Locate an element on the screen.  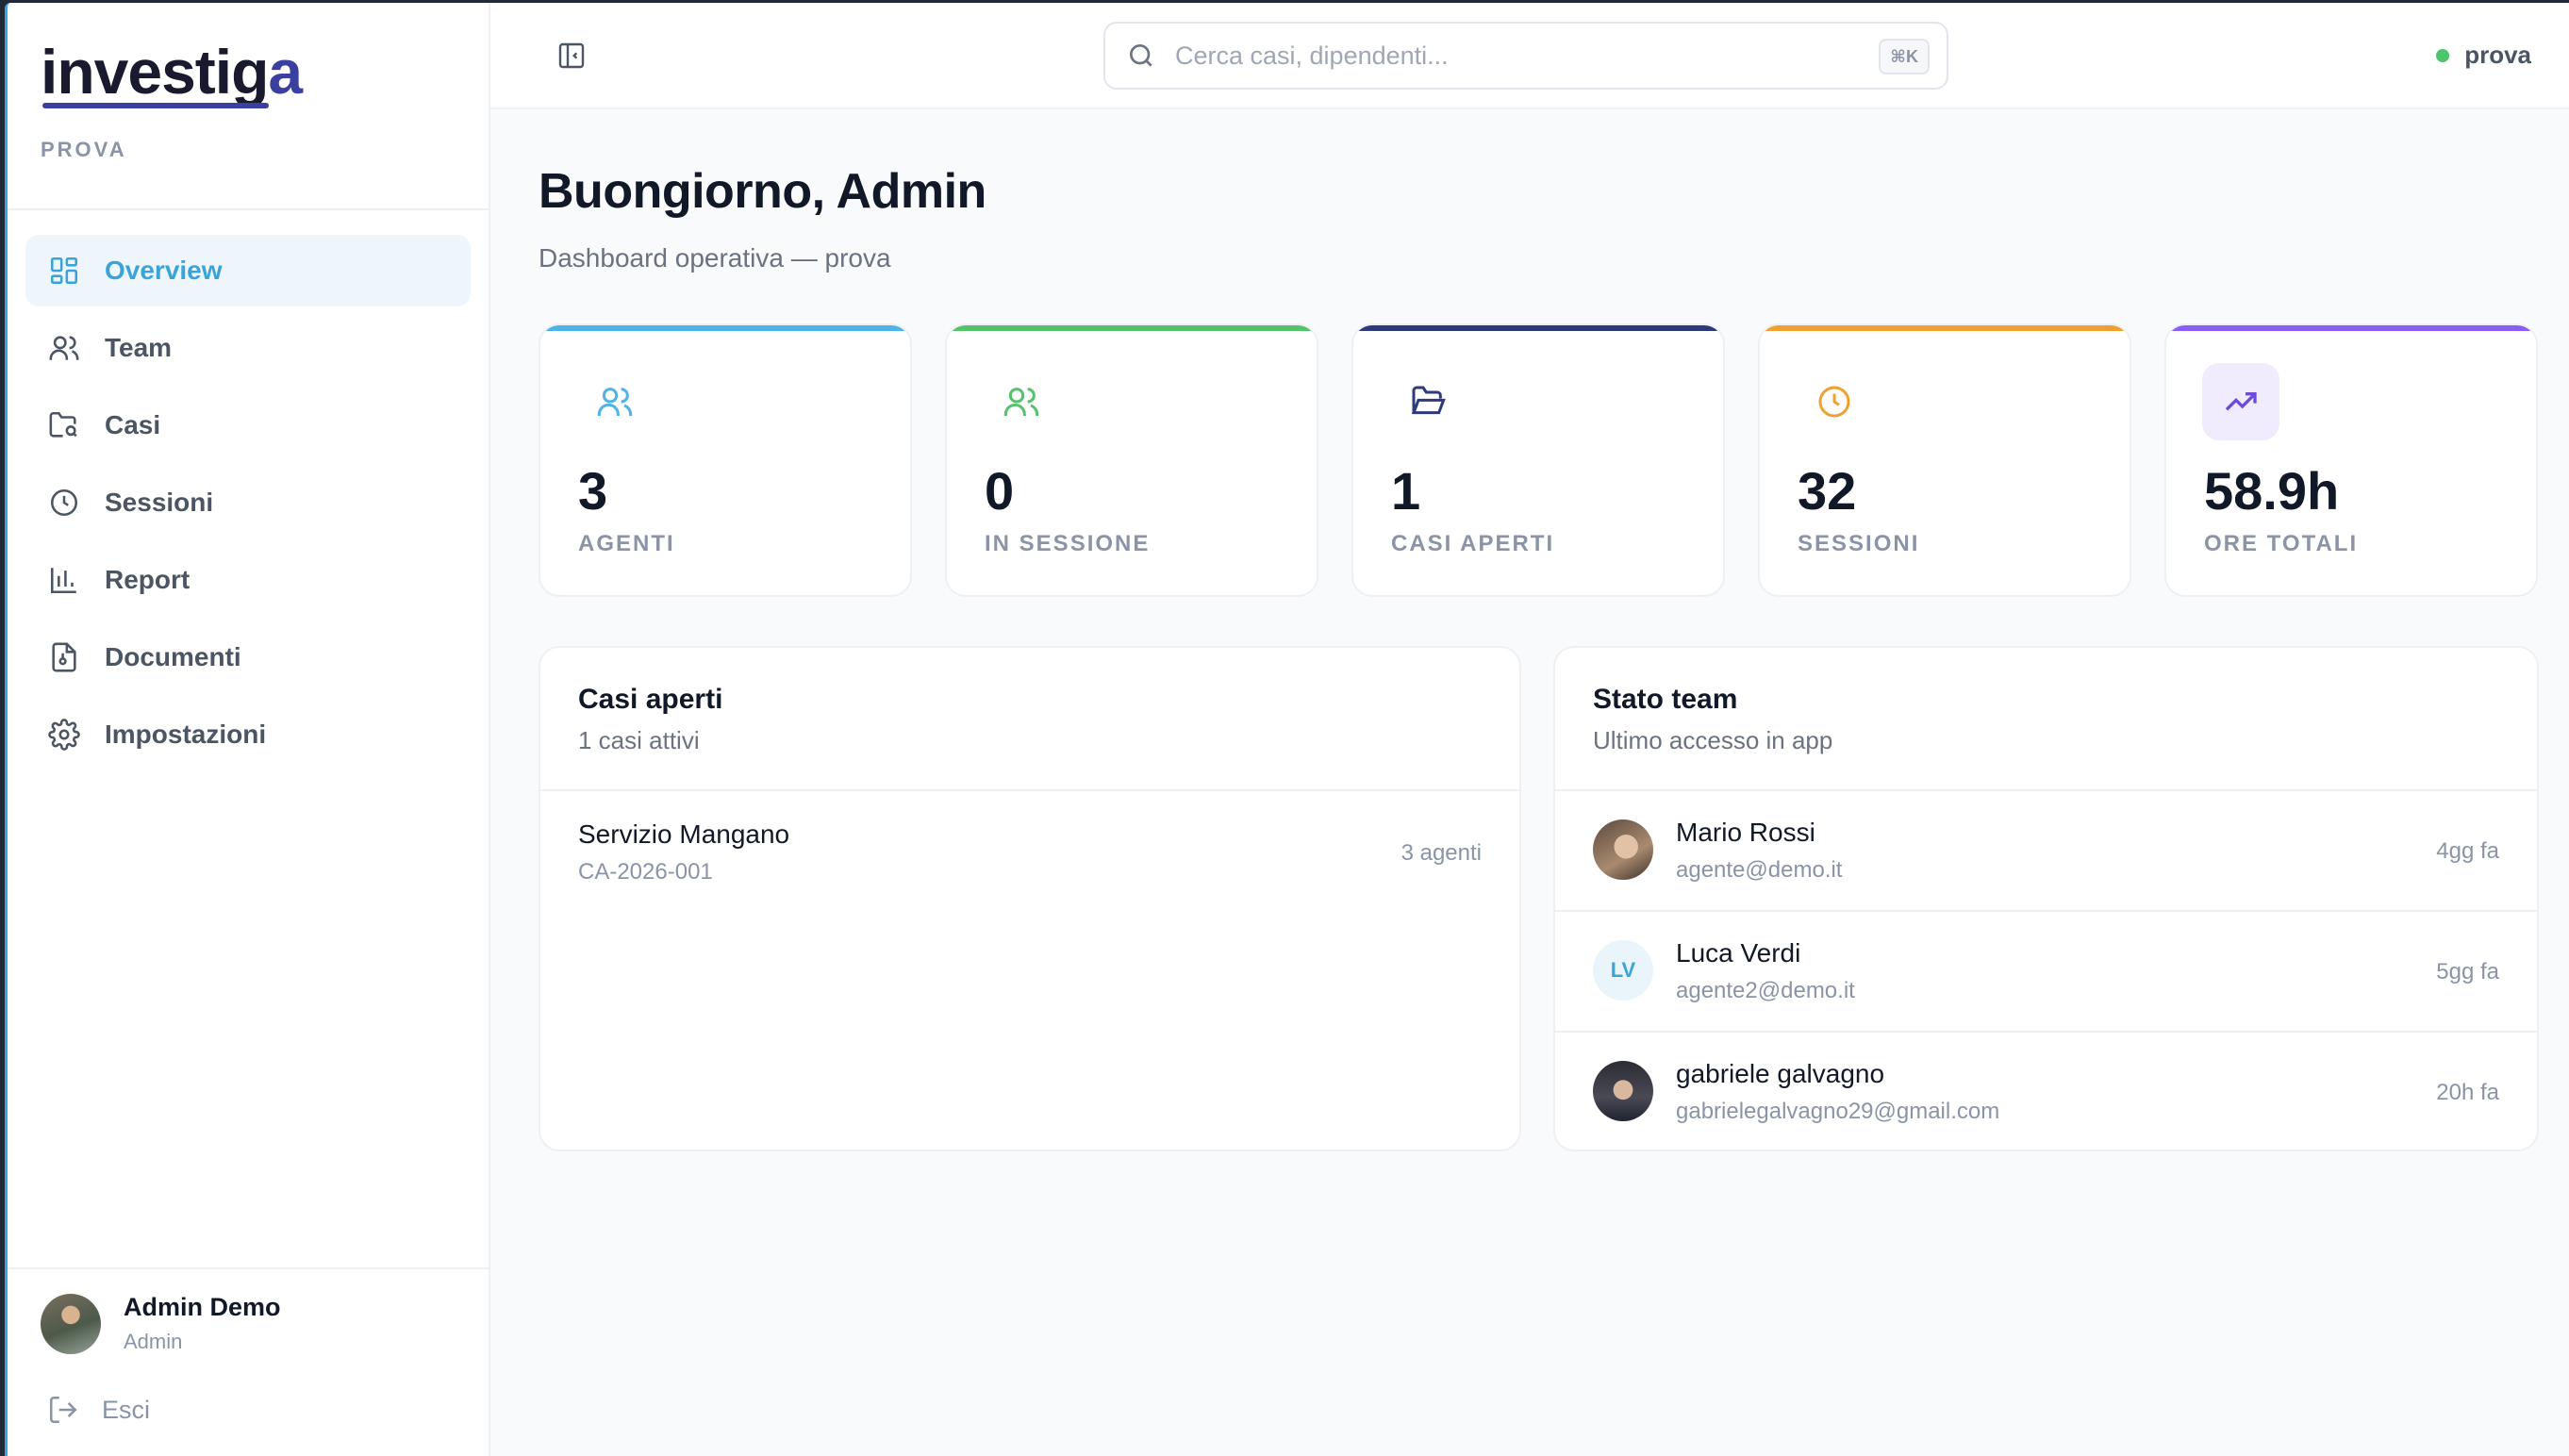
stat-card-sessioni: 32 SESSIONI is located at coordinates (1944, 460).